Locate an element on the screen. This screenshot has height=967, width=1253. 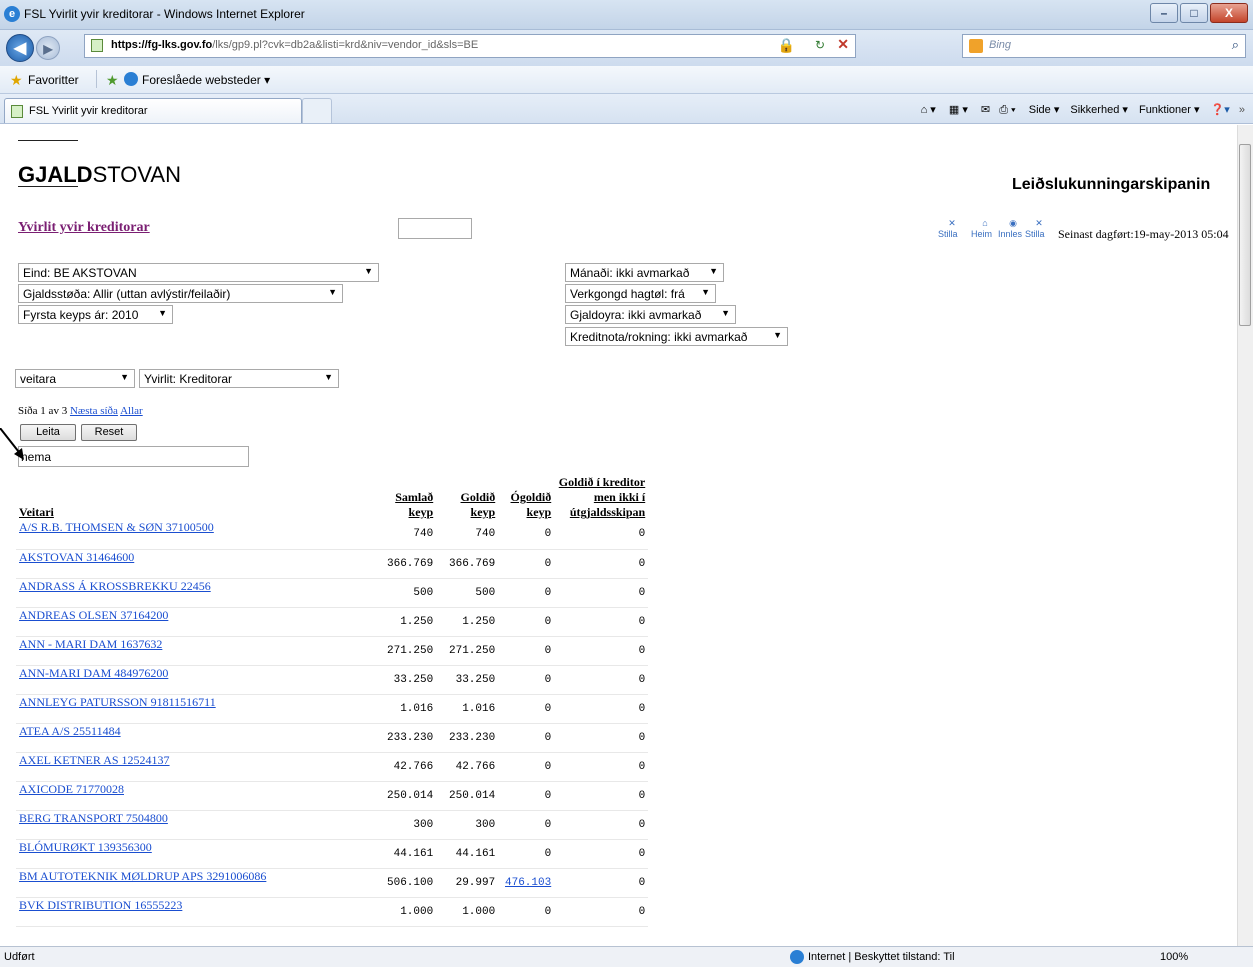
page-menu: Side ▾ is located at coordinates (1044, 110).